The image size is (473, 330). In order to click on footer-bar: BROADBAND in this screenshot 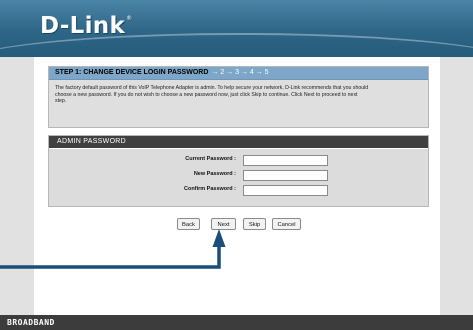, I will do `click(236, 322)`.